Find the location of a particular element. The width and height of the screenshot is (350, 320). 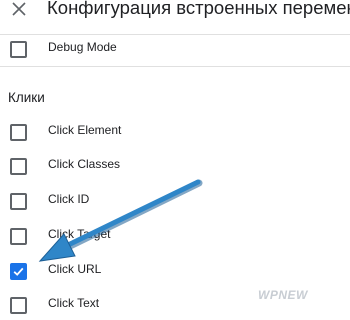

close-button is located at coordinates (19, 9).